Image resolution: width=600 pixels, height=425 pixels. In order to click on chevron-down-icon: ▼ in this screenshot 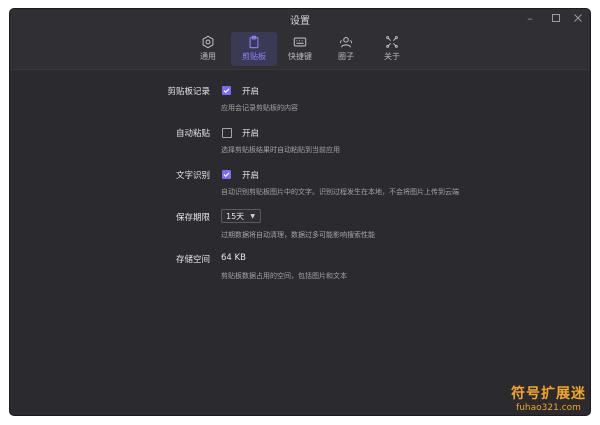, I will do `click(252, 216)`.